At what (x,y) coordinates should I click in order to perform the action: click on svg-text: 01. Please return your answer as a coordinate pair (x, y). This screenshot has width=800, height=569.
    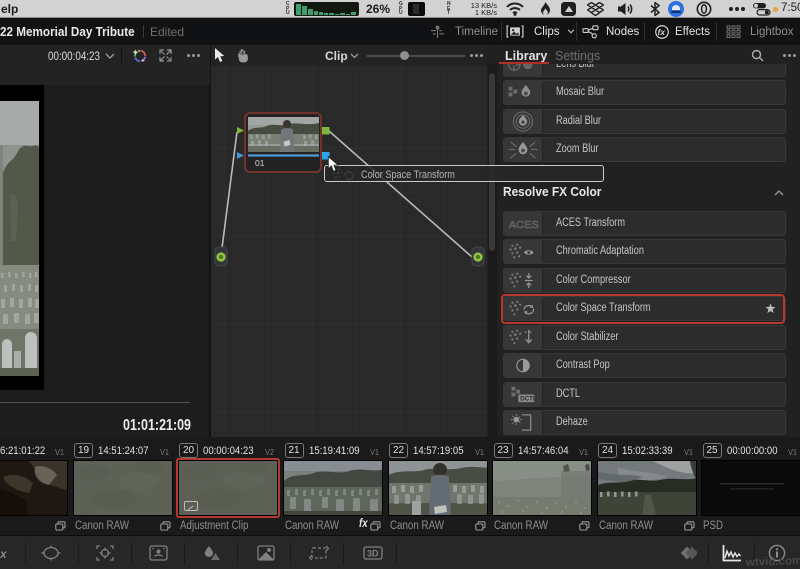
    Looking at the image, I should click on (260, 163).